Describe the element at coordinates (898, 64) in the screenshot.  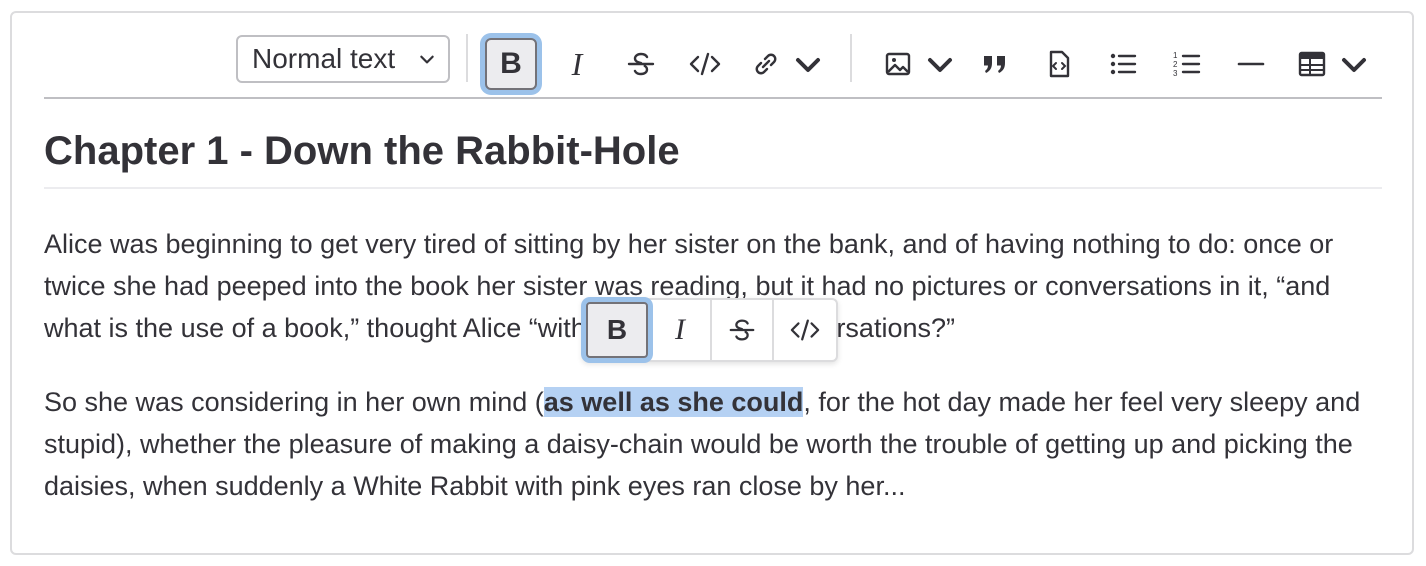
I see `image-icon` at that location.